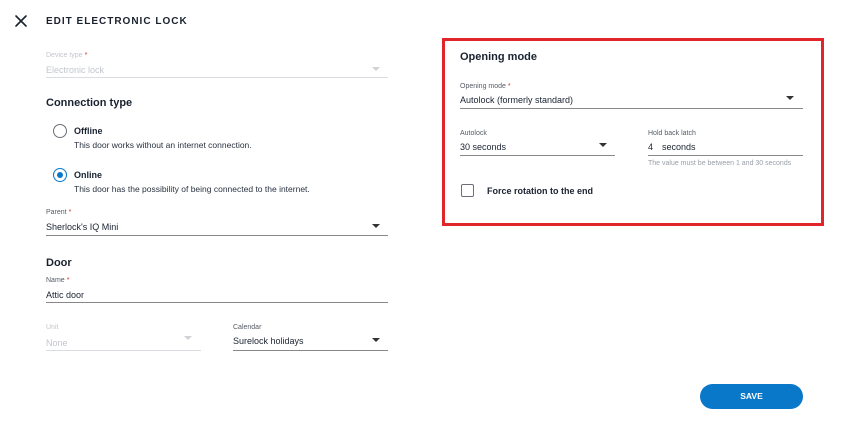 The height and width of the screenshot is (425, 850). Describe the element at coordinates (89, 103) in the screenshot. I see `connection-type-title: Connection type` at that location.